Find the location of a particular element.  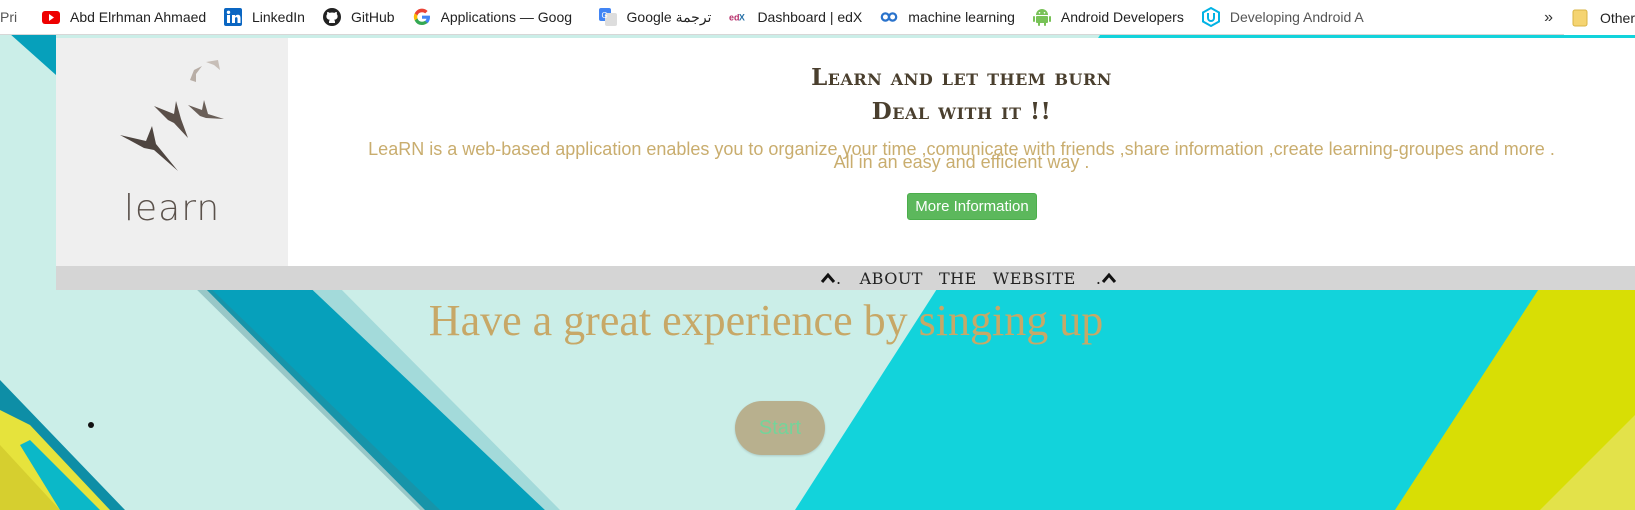

udacity-icon is located at coordinates (1210, 17).